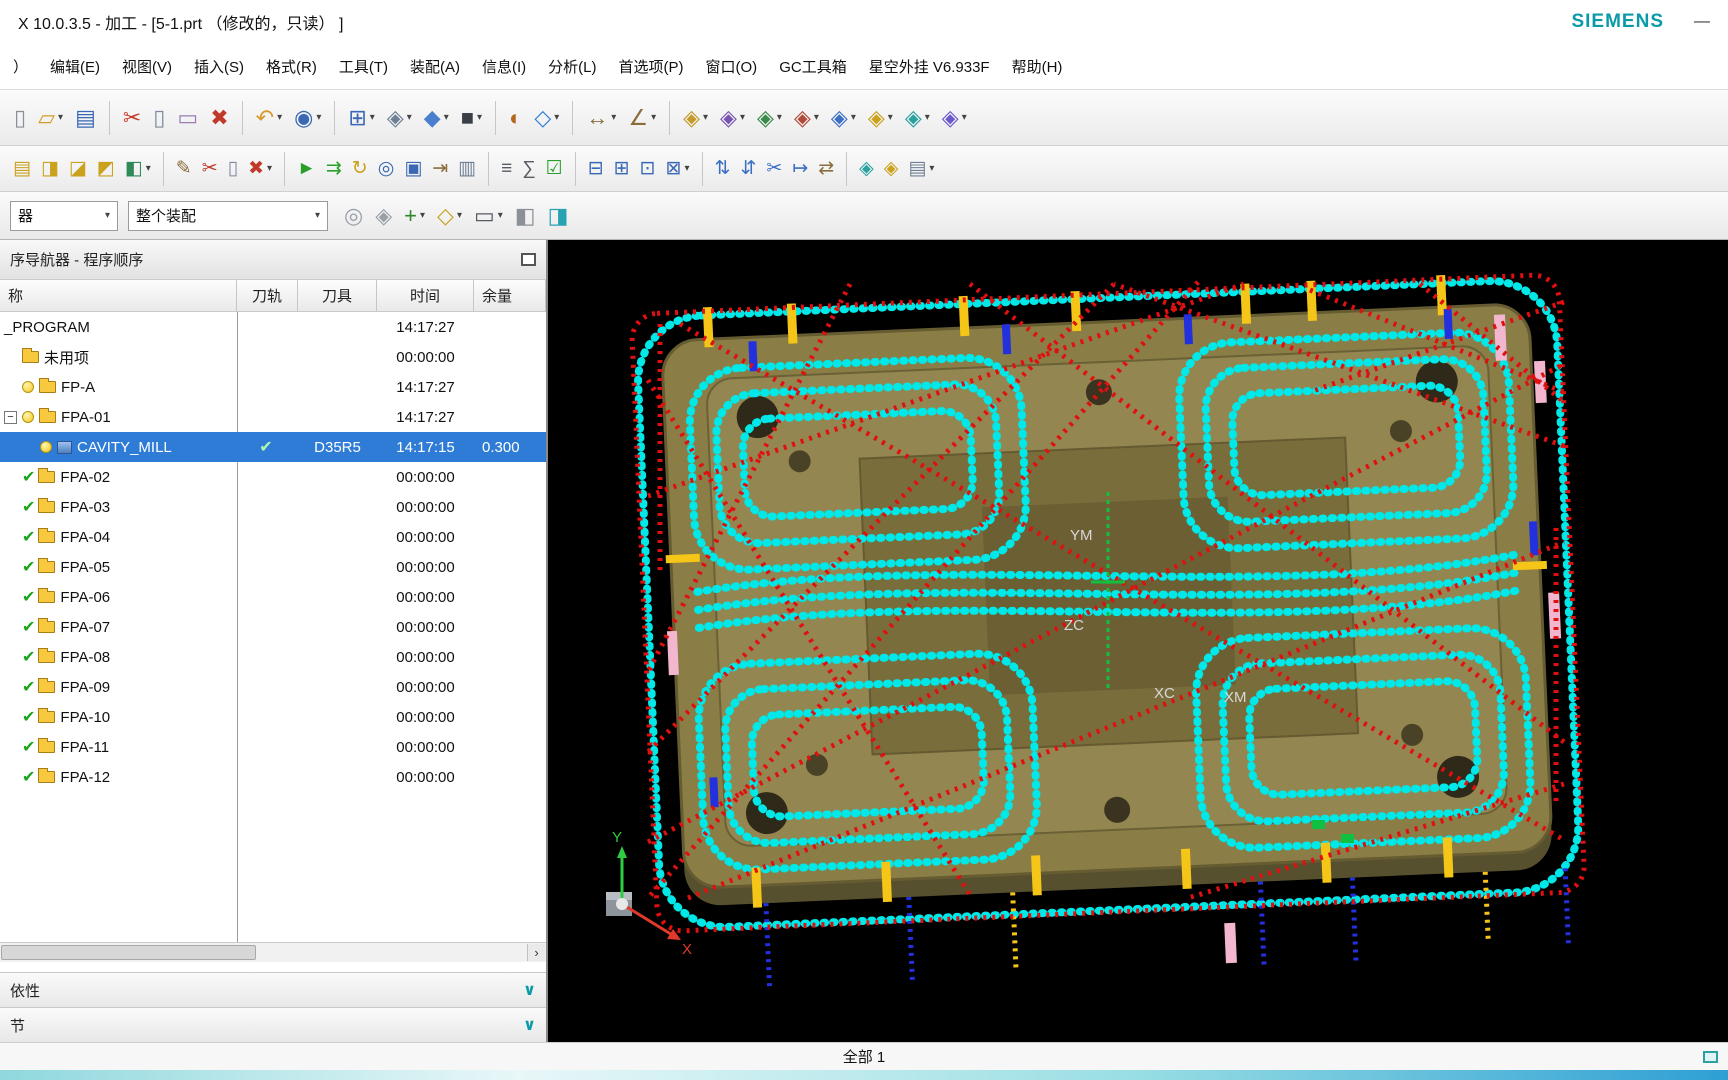  I want to click on add-component-button: ◈ ▾, so click(769, 118).